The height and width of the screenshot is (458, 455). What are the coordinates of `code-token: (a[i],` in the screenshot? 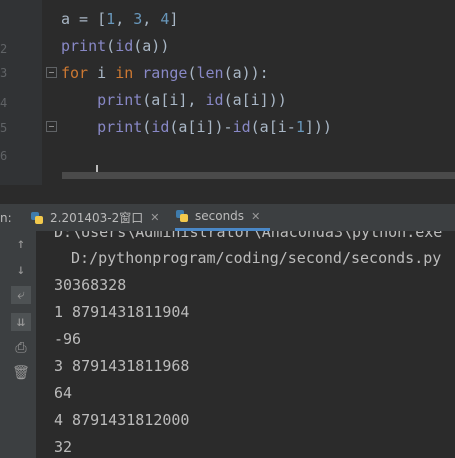 It's located at (174, 100).